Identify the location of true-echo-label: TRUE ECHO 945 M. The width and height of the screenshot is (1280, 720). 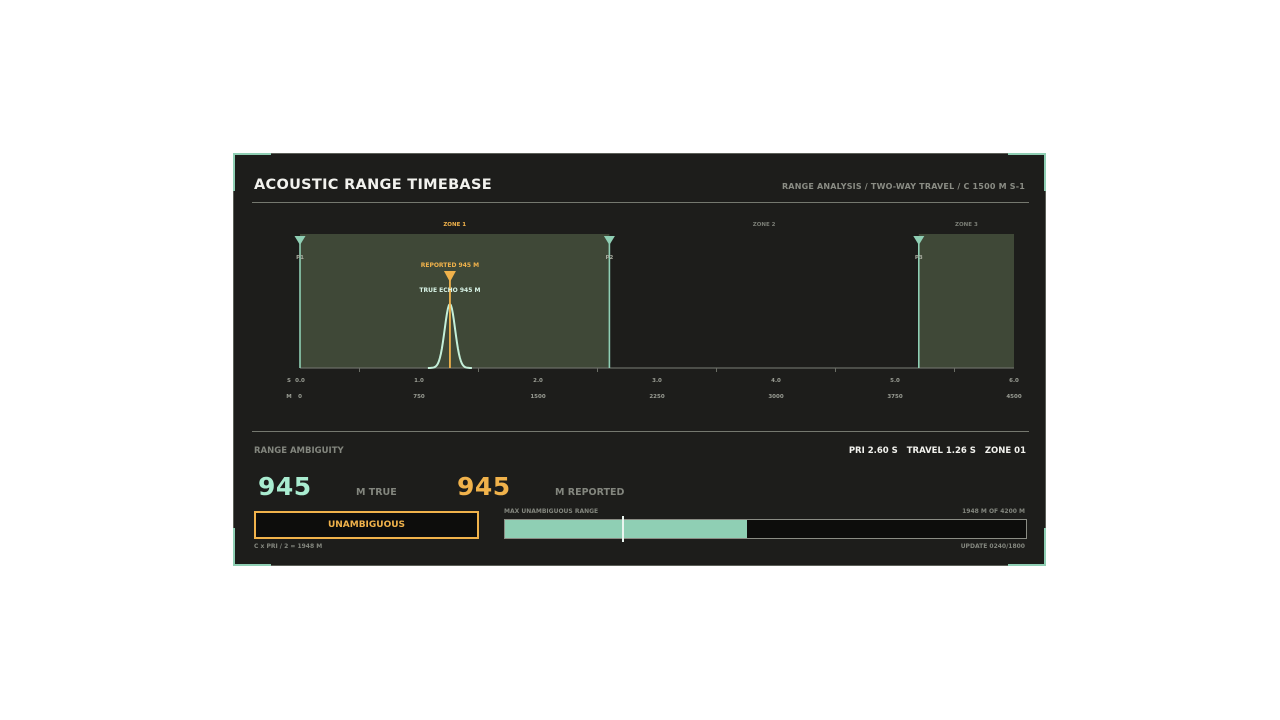
(449, 290).